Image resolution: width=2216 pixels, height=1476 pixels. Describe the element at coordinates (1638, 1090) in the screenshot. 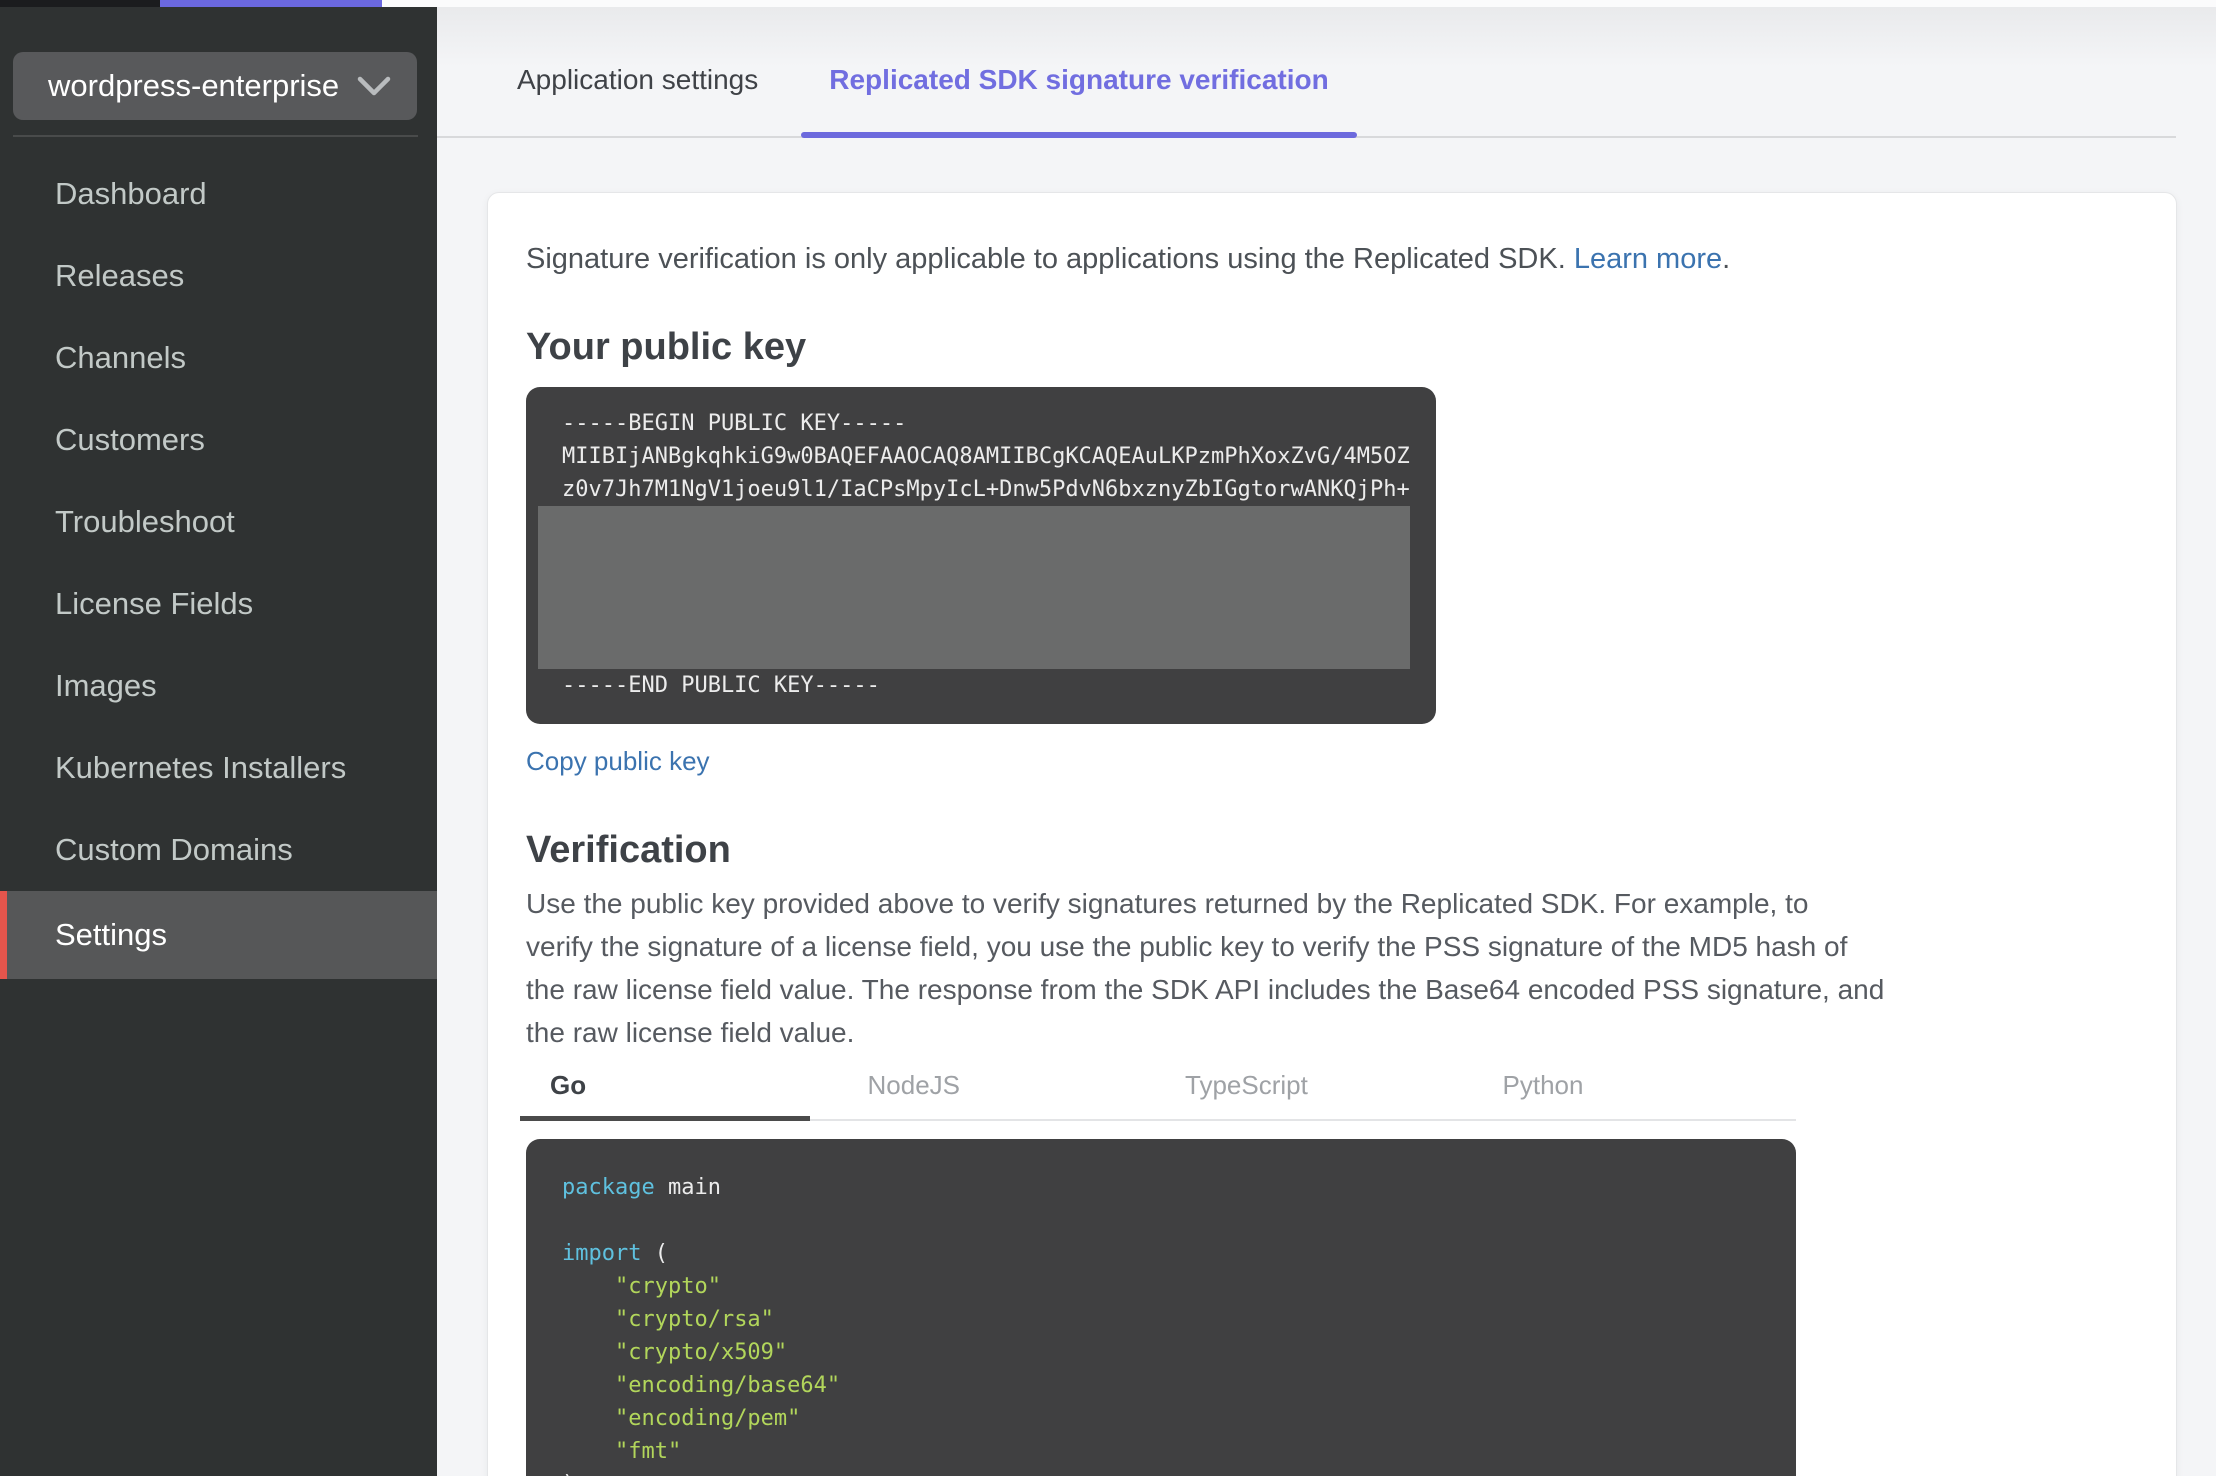

I see `code-tab-python: Python` at that location.